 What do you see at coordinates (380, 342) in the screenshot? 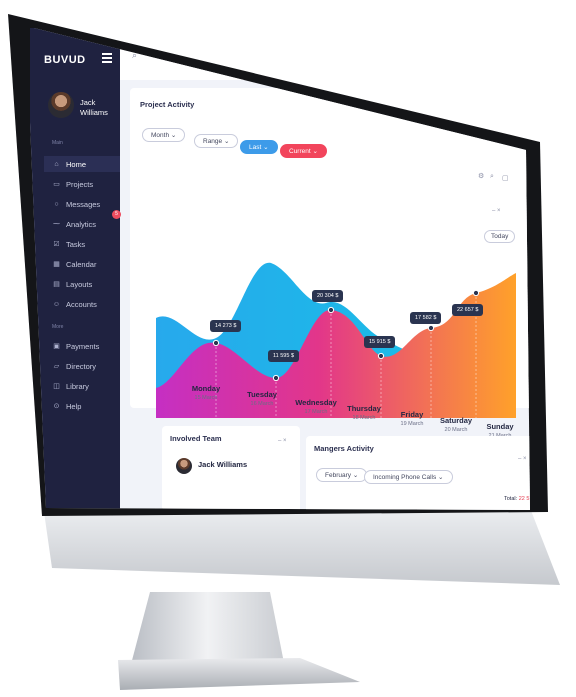
I see `value-tooltip: 15 915 $` at bounding box center [380, 342].